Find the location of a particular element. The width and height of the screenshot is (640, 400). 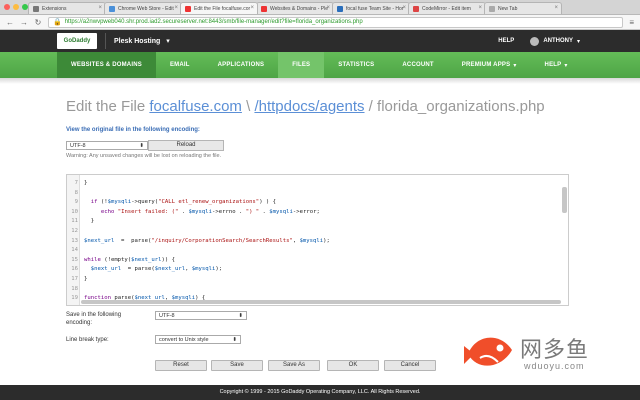

nav-websites-domains: WEBSITES & DOMAINS is located at coordinates (106, 65).